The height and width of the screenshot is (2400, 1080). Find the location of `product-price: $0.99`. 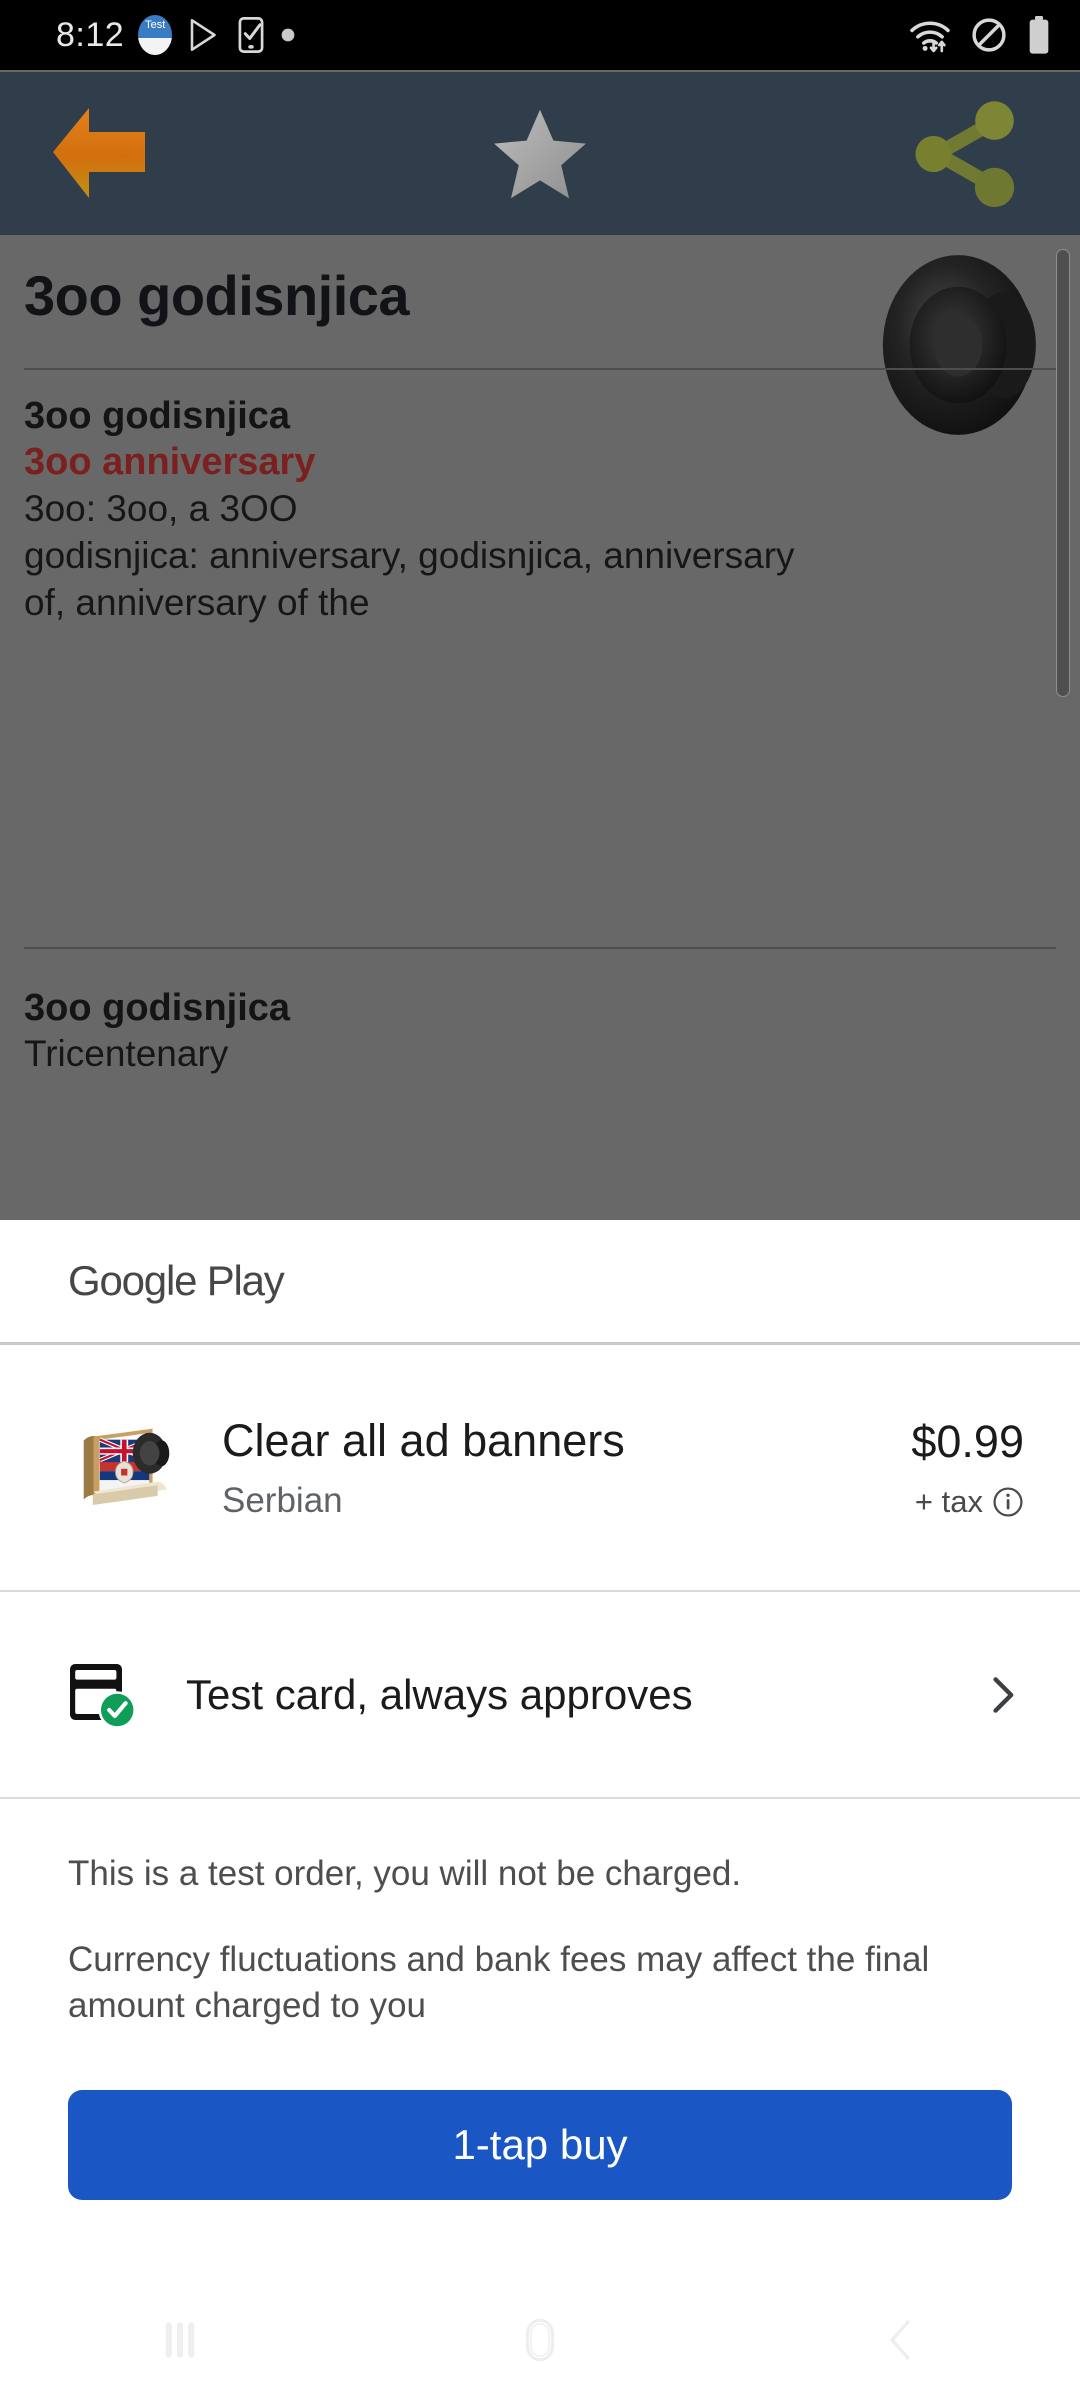

product-price: $0.99 is located at coordinates (967, 1441).